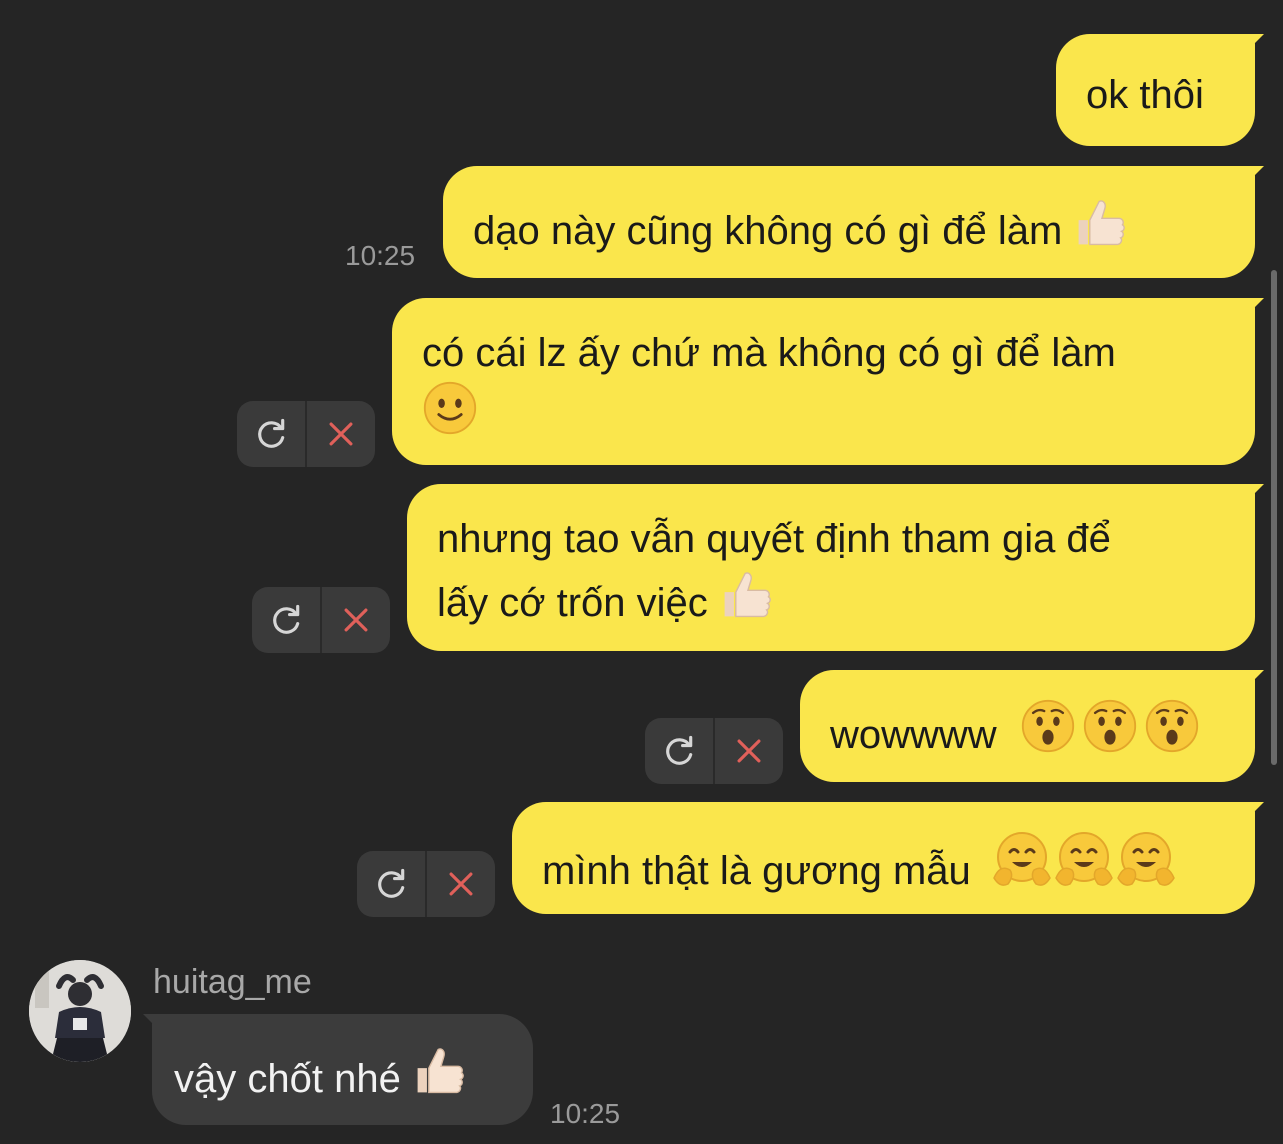  I want to click on message-text-line-1: nhưng tao vẫn quyết định tham gia để, so click(774, 539).